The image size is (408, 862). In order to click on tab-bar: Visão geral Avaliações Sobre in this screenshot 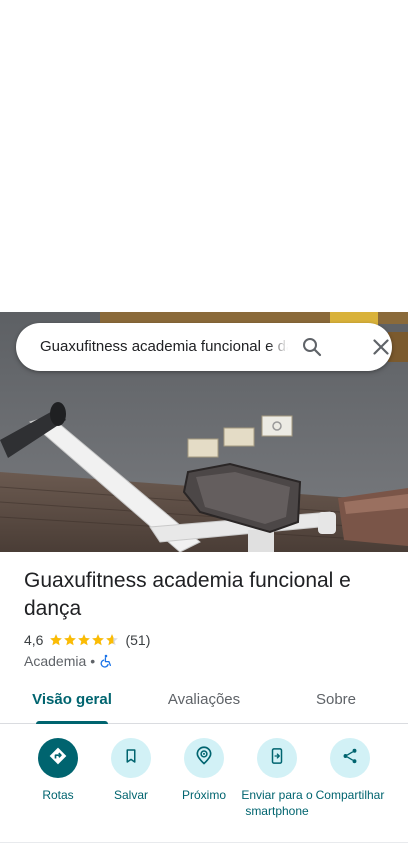, I will do `click(204, 702)`.